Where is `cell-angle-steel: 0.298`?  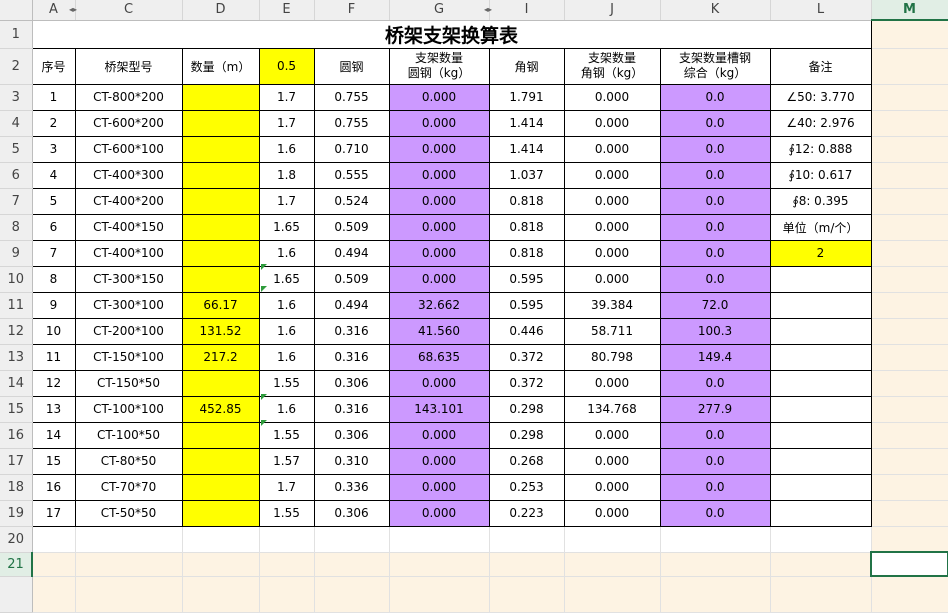 cell-angle-steel: 0.298 is located at coordinates (526, 435).